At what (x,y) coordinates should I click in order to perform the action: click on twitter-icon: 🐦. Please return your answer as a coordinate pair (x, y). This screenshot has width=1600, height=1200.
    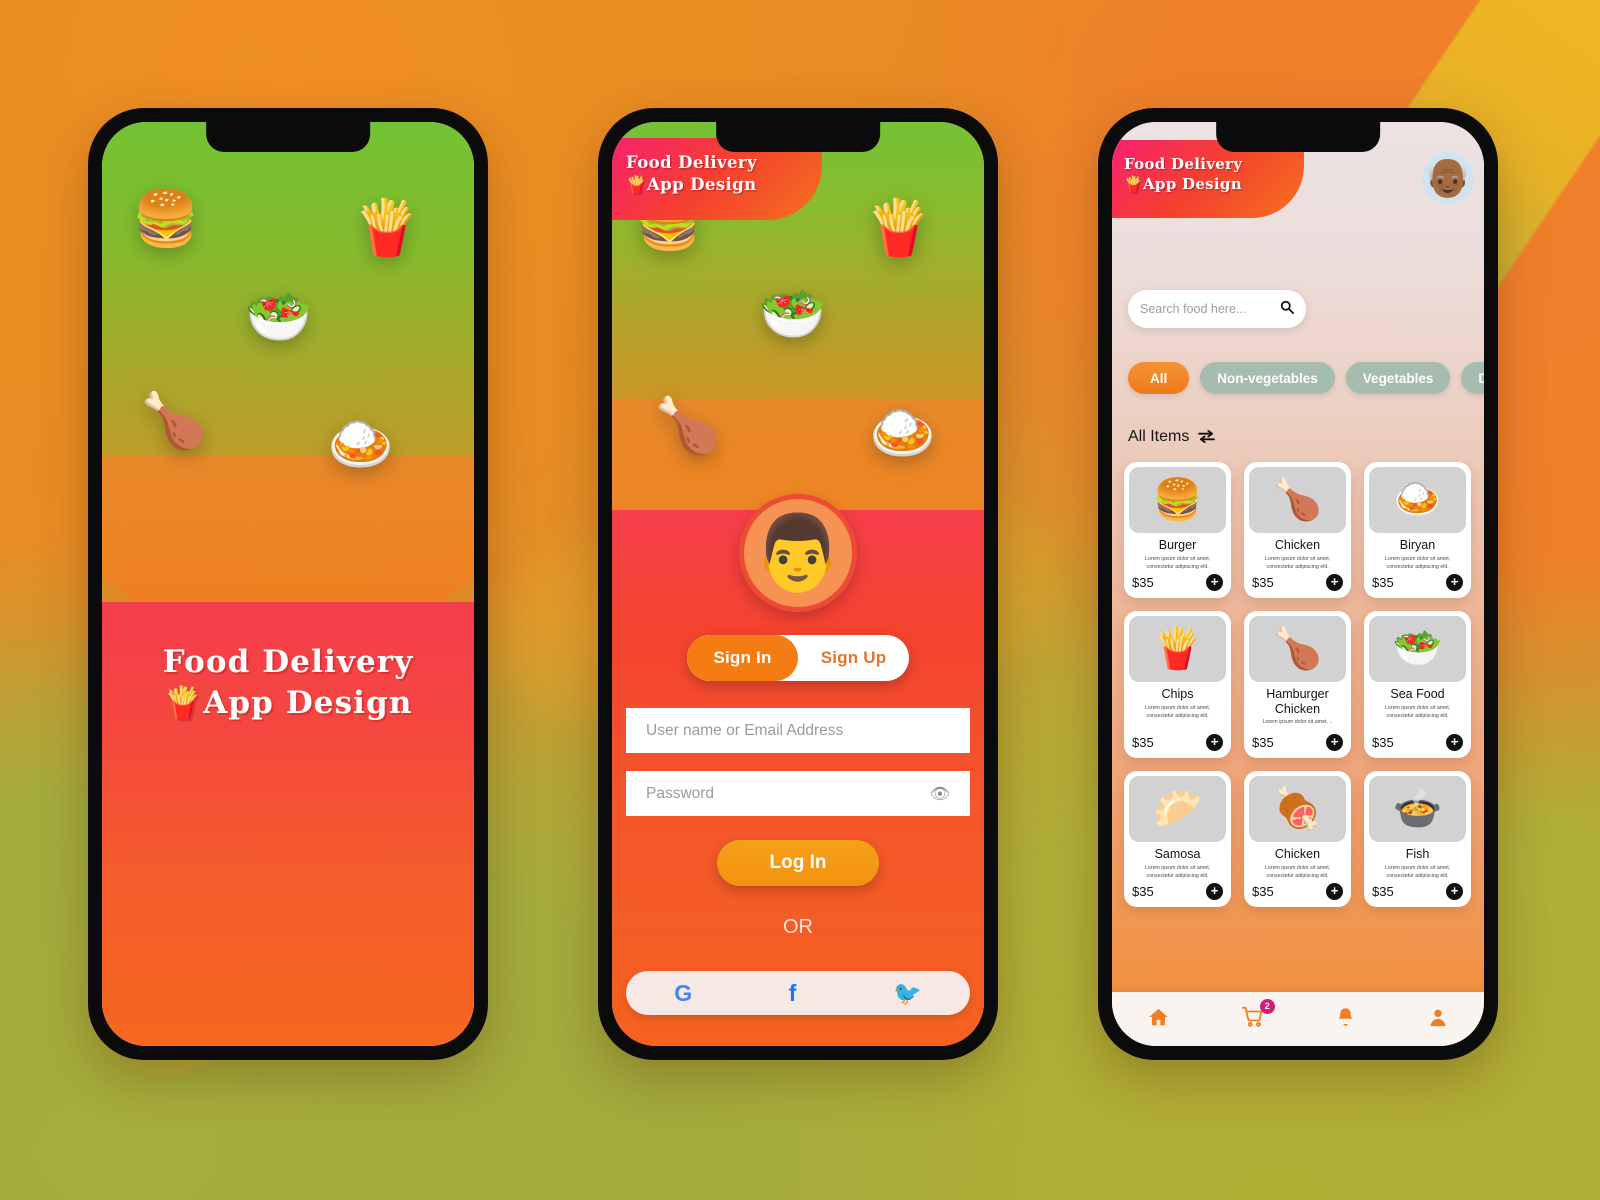
    Looking at the image, I should click on (907, 993).